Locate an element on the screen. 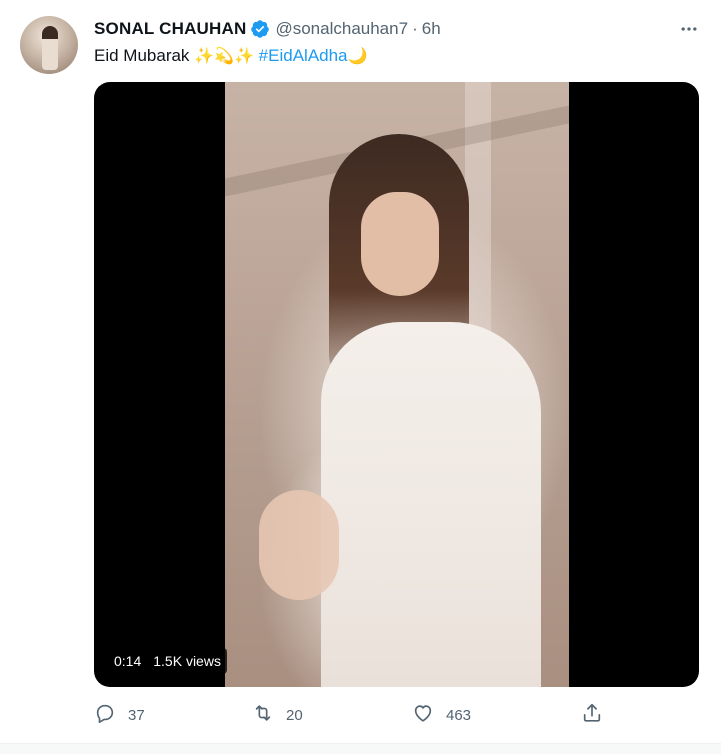 The image size is (721, 754). video-views: 1.5K views is located at coordinates (187, 661).